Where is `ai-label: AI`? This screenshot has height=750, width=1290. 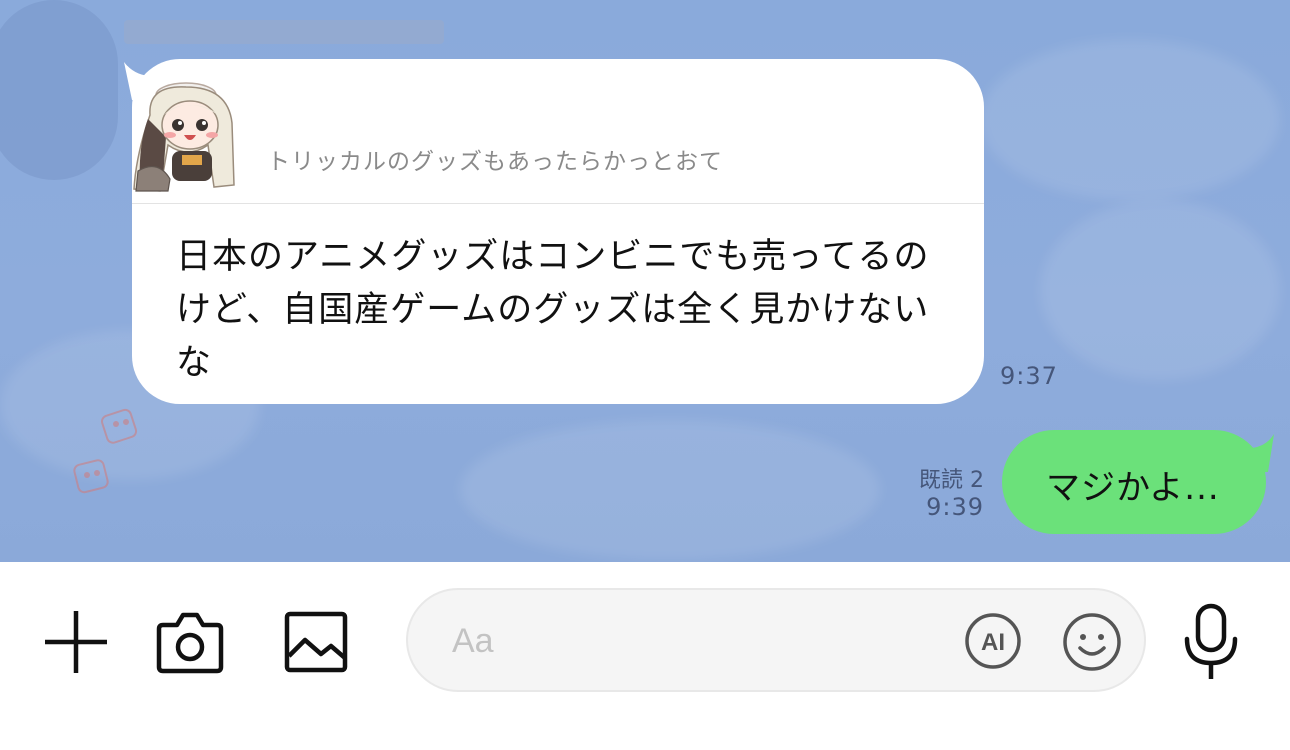
ai-label: AI is located at coordinates (993, 642).